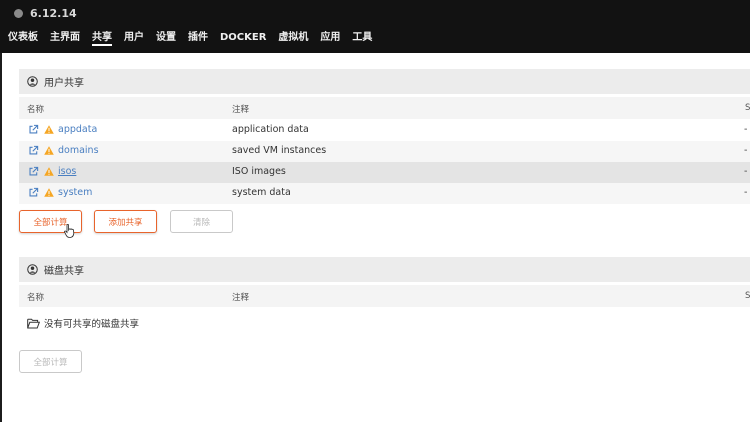  I want to click on nav-shares: 共享, so click(102, 38).